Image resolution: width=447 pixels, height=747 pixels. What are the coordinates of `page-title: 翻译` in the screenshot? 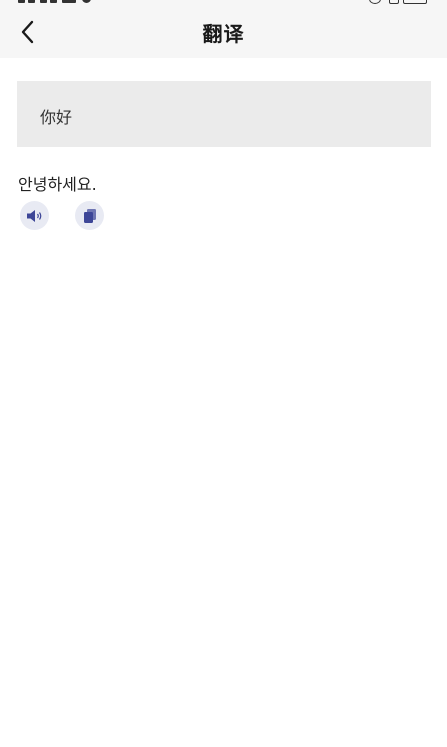 It's located at (223, 34).